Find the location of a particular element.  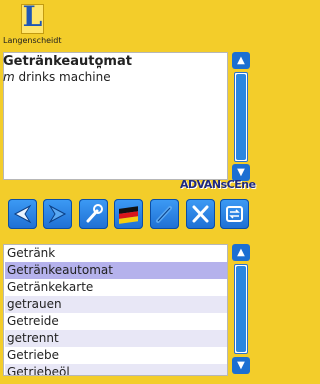

swap-icon is located at coordinates (234, 214).